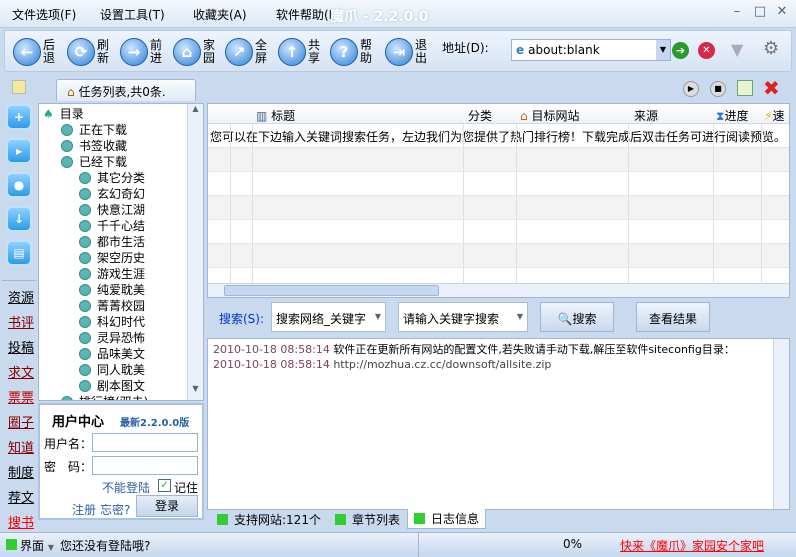 Image resolution: width=796 pixels, height=557 pixels. Describe the element at coordinates (367, 519) in the screenshot. I see `tab-chapter-list: 章节列表` at that location.